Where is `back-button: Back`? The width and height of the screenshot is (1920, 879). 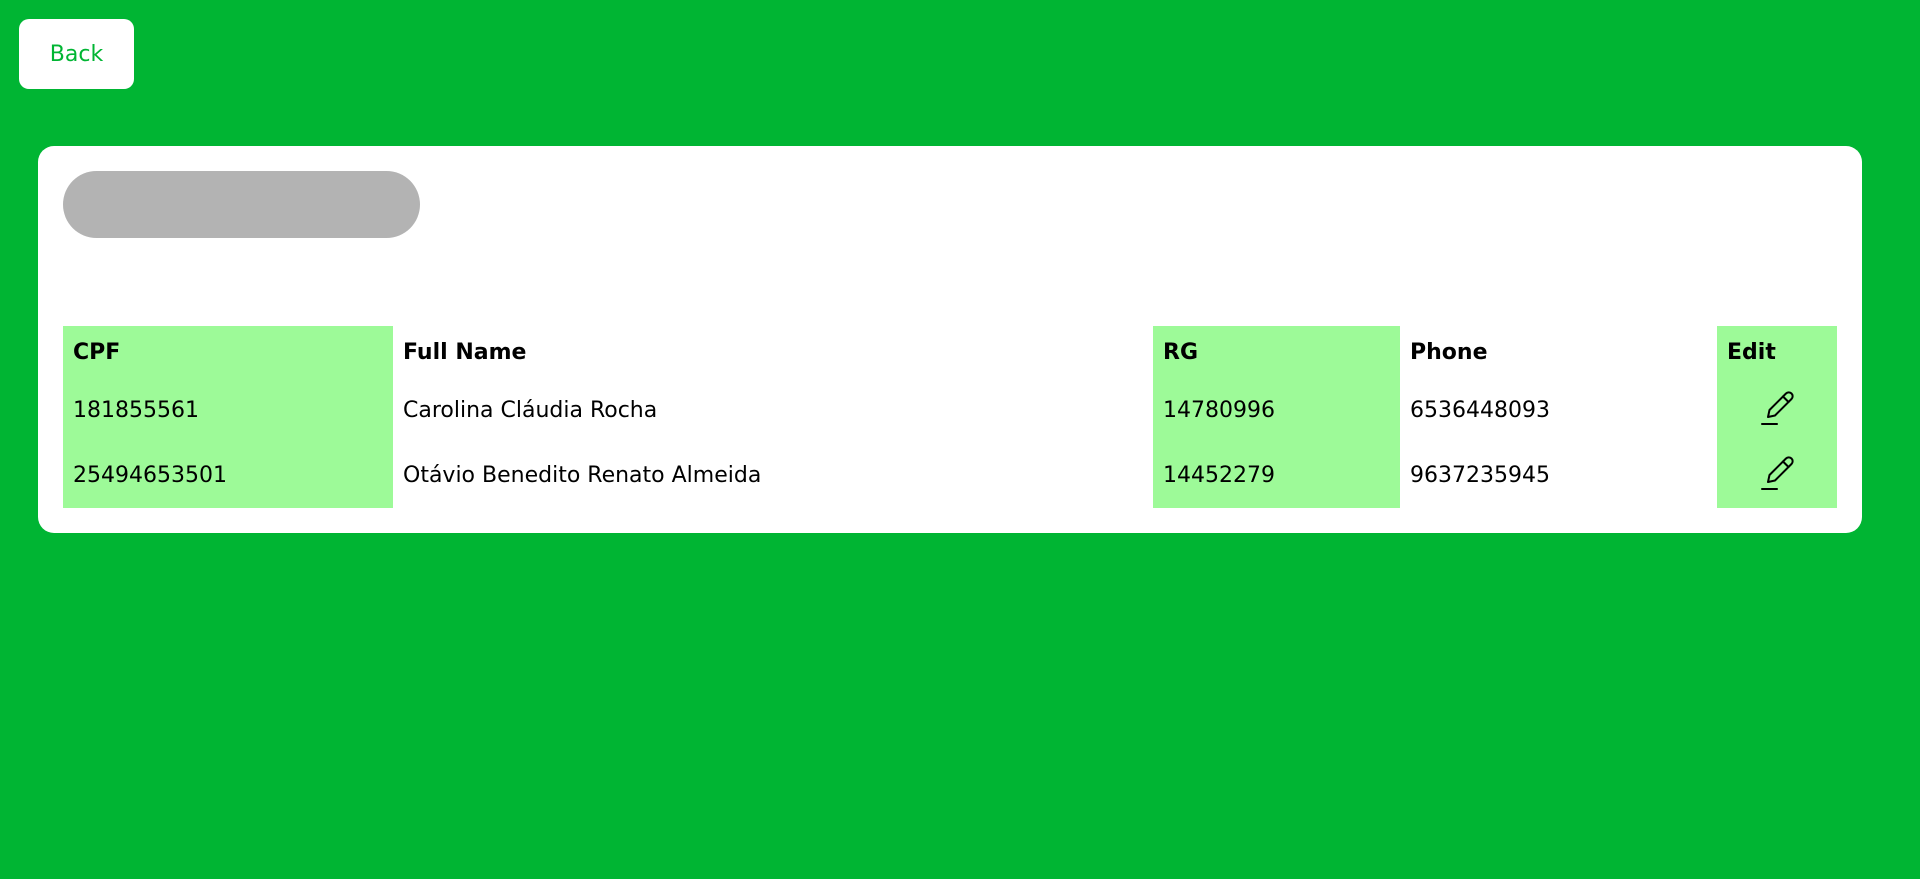
back-button: Back is located at coordinates (76, 54).